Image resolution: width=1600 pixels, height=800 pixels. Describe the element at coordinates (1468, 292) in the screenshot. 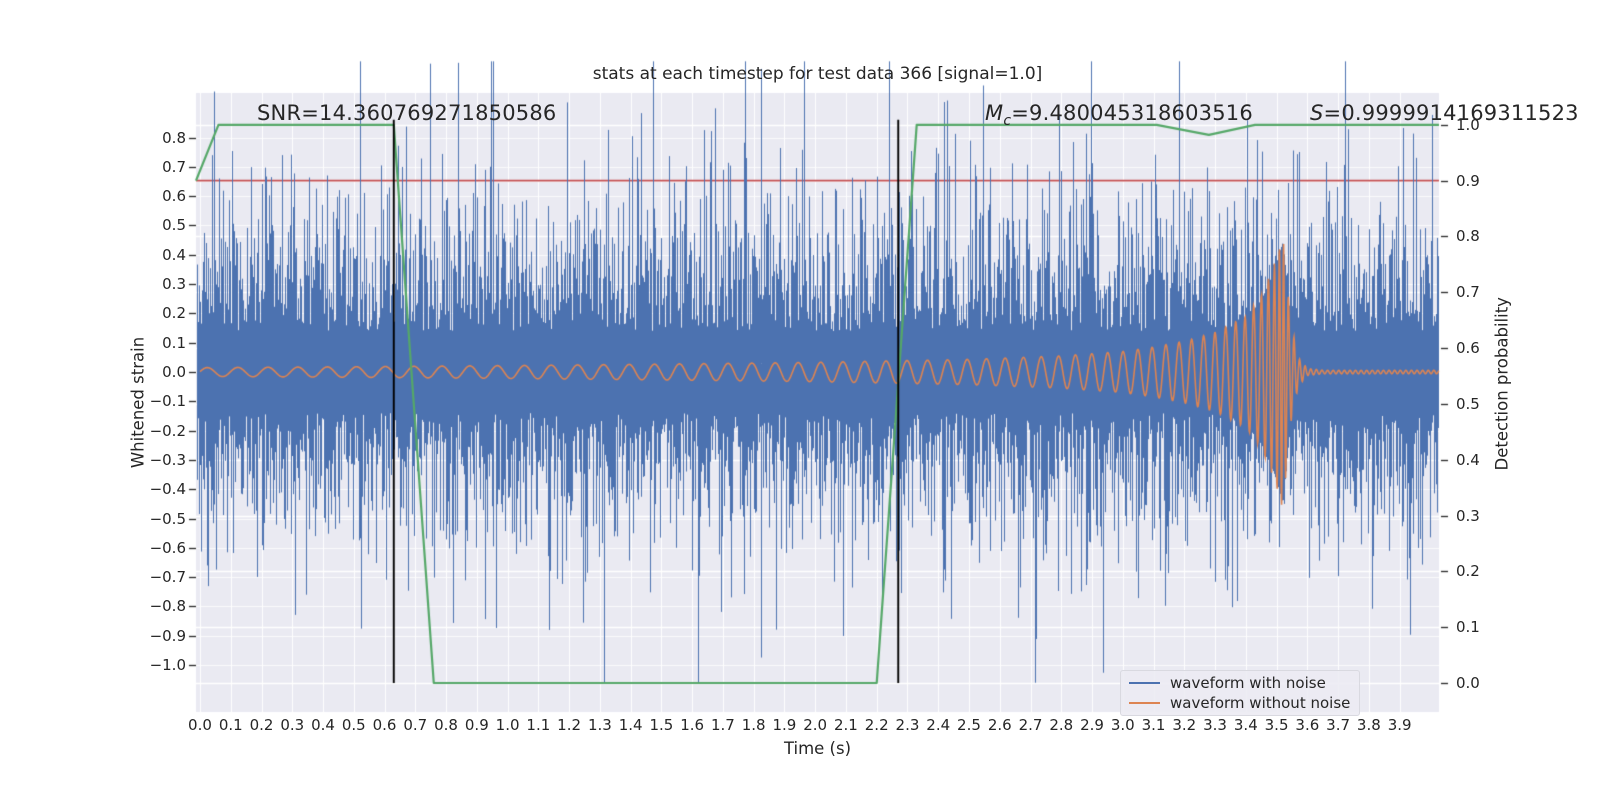

I see `y-right-tick-label: 0.7` at that location.